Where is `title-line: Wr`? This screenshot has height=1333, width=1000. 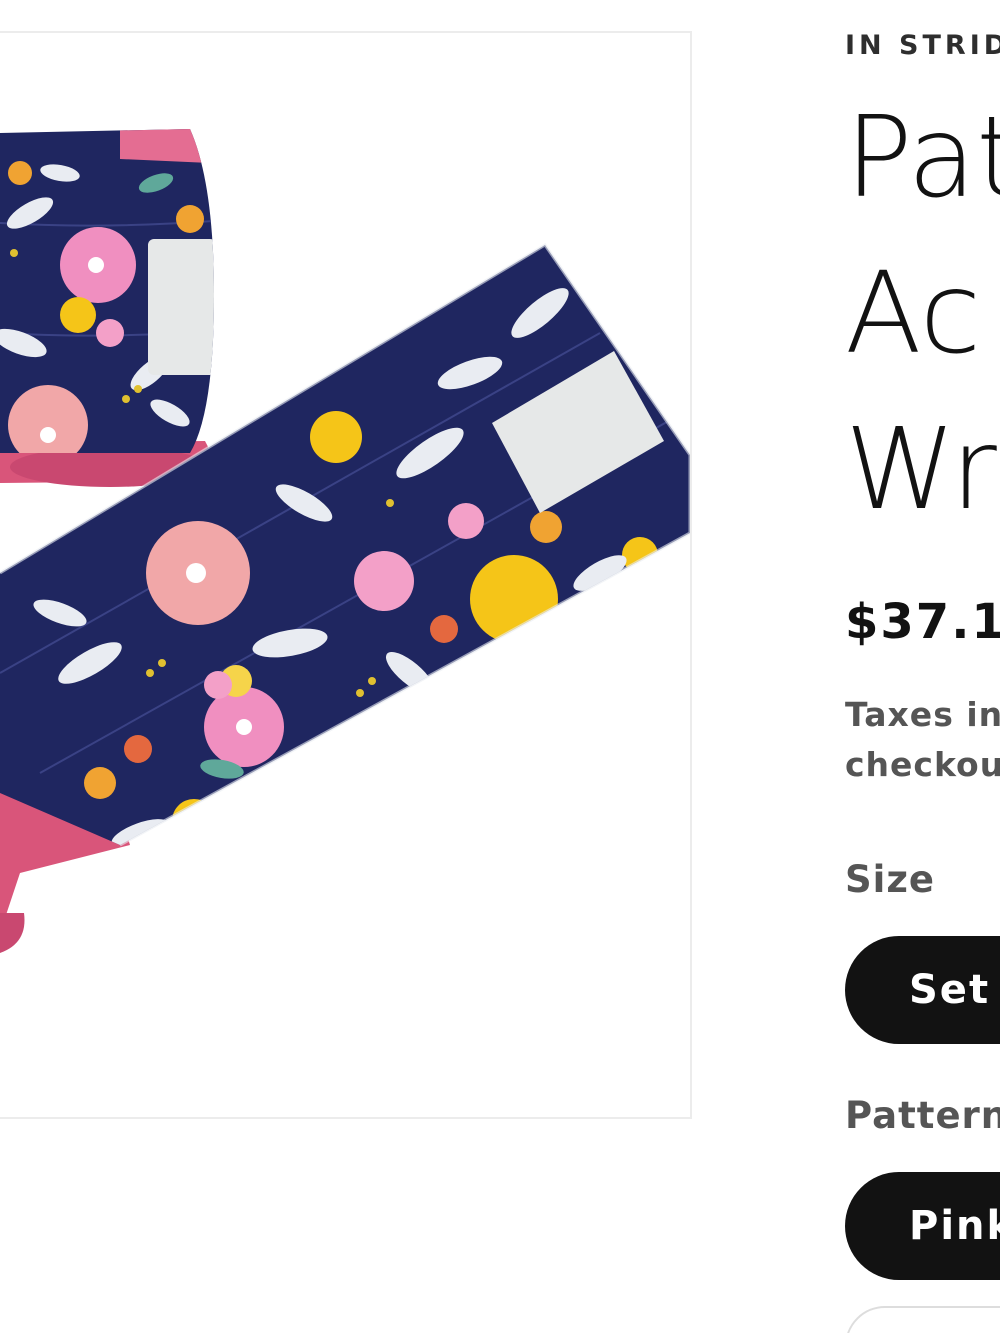
title-line: Wr is located at coordinates (921, 470).